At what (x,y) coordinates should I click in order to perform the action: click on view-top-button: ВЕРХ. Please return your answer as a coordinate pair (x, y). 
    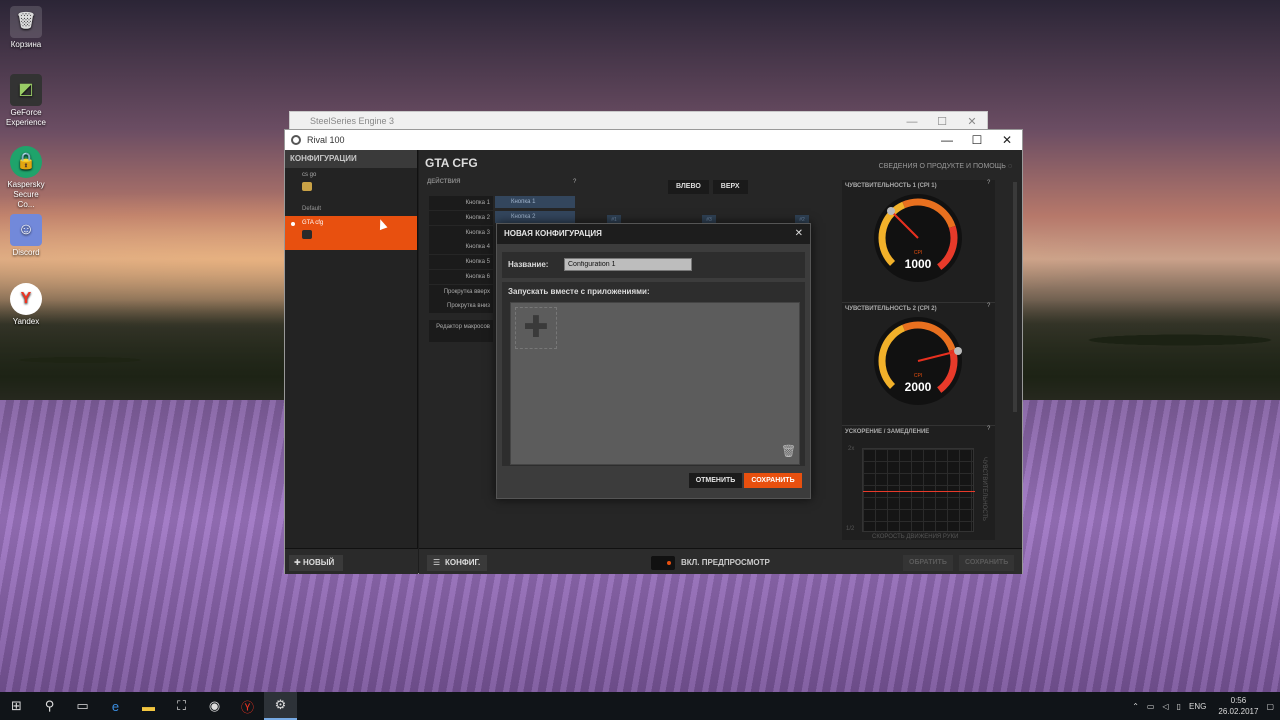
    Looking at the image, I should click on (730, 187).